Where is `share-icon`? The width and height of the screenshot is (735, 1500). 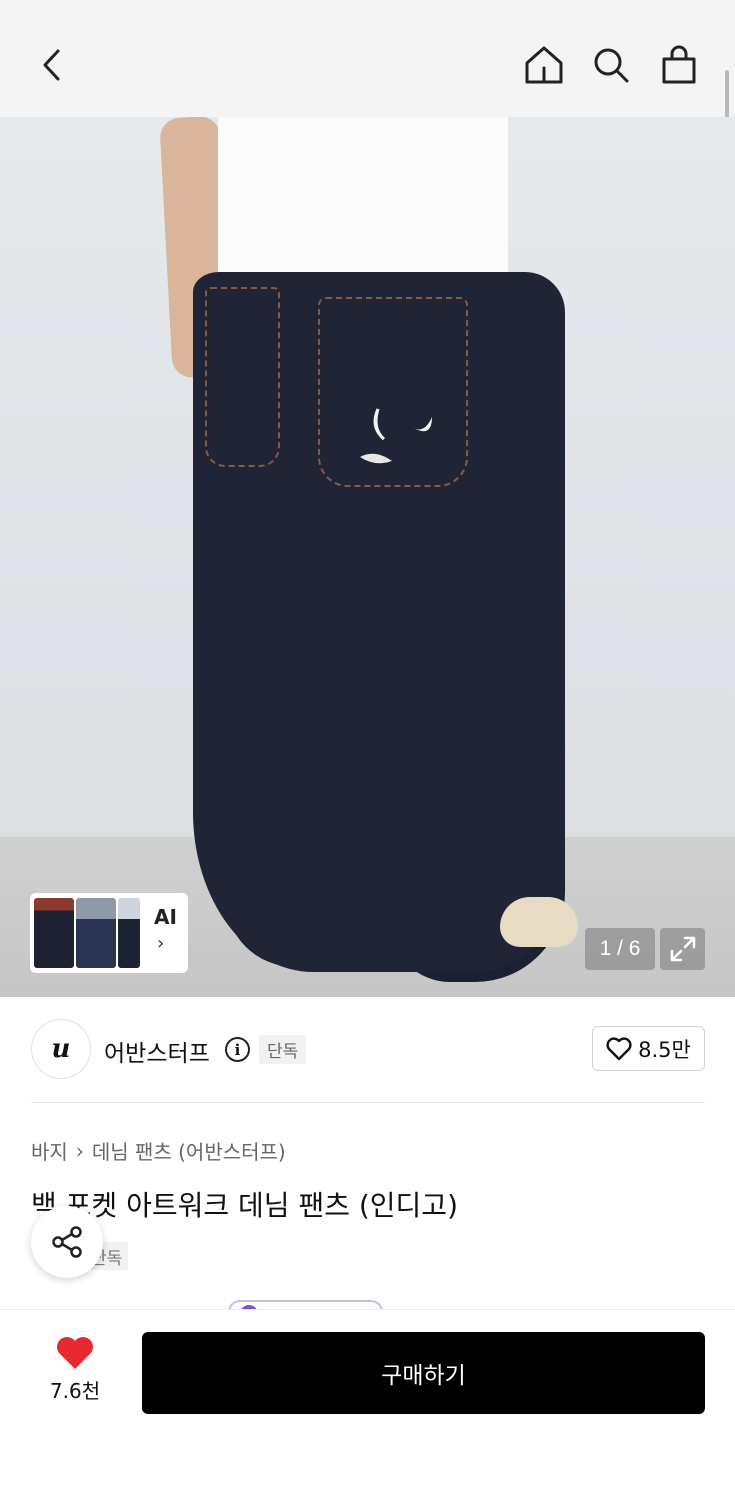
share-icon is located at coordinates (67, 1242).